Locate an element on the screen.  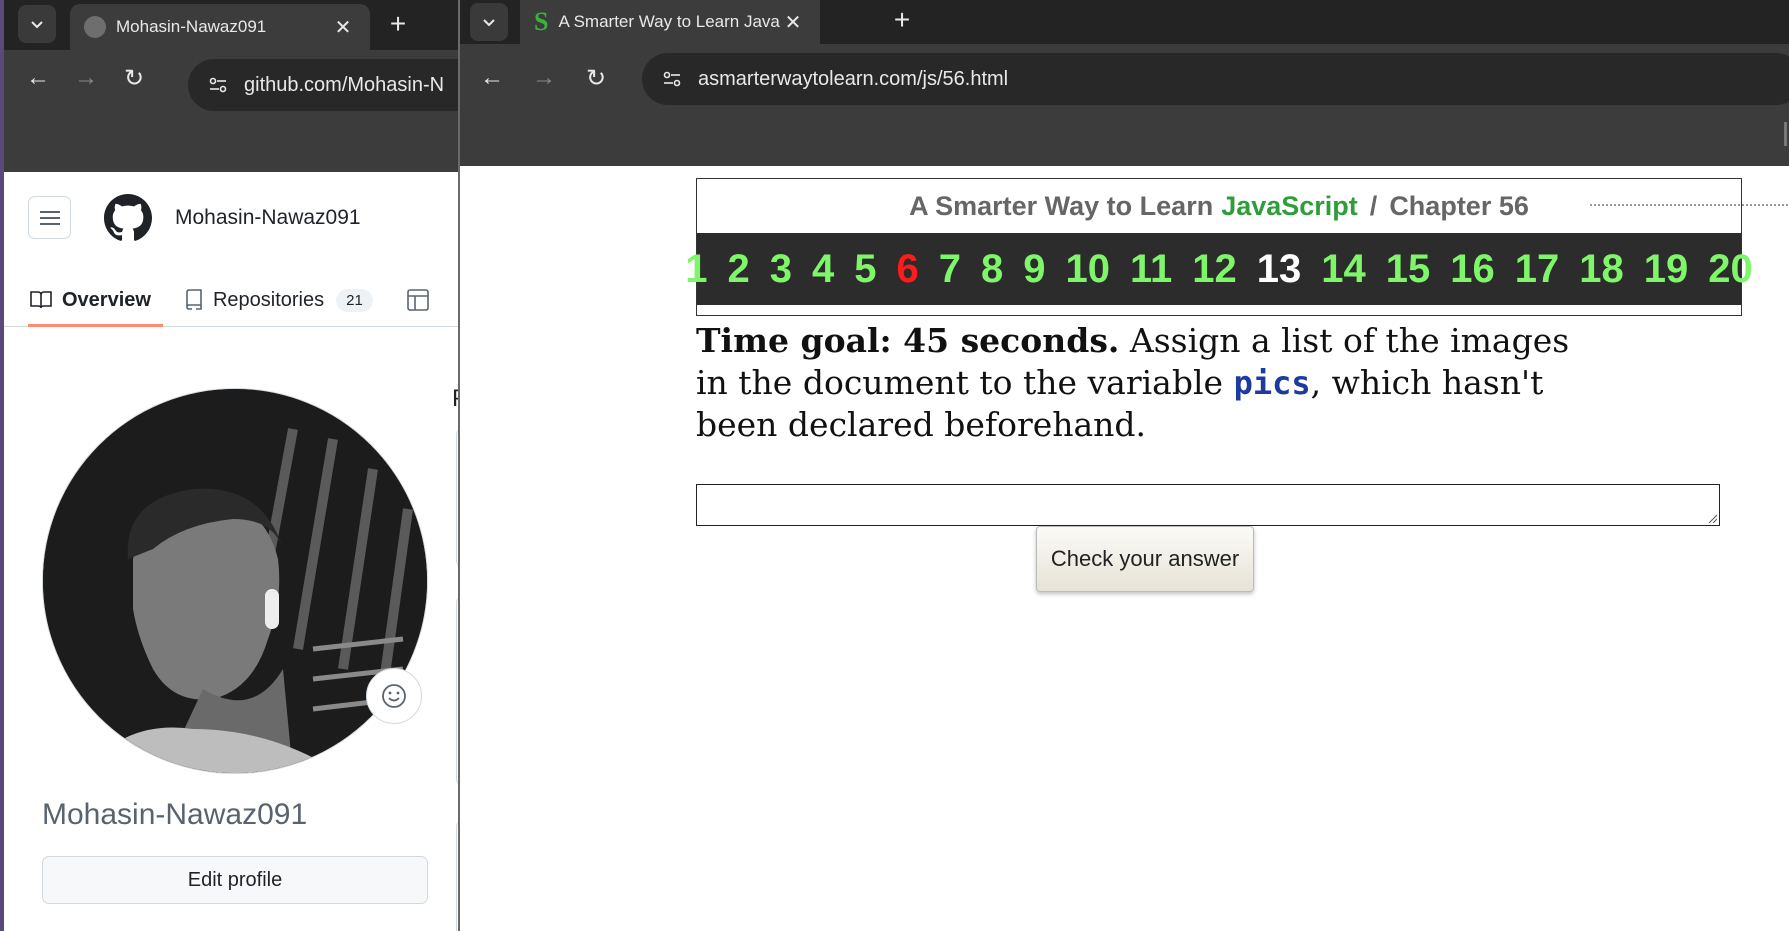
avatar is located at coordinates (235, 581).